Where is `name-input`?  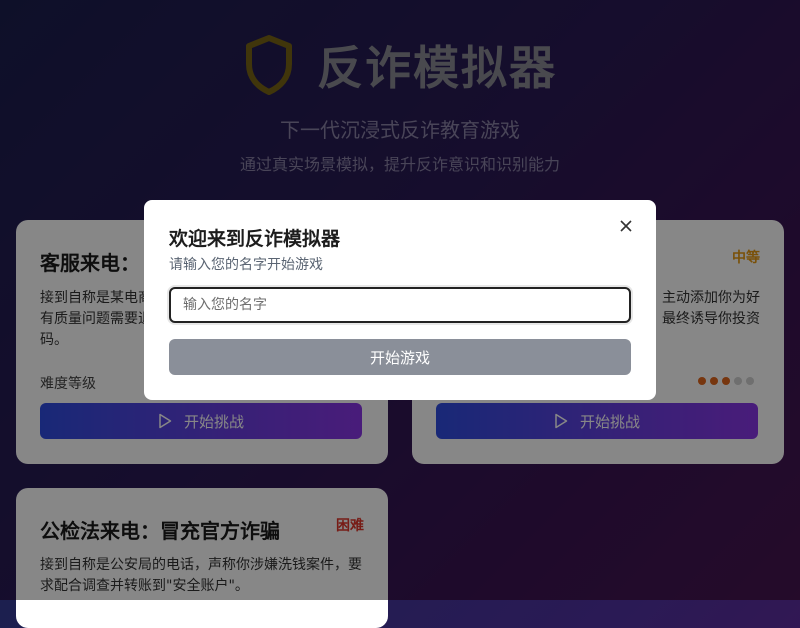 name-input is located at coordinates (400, 305).